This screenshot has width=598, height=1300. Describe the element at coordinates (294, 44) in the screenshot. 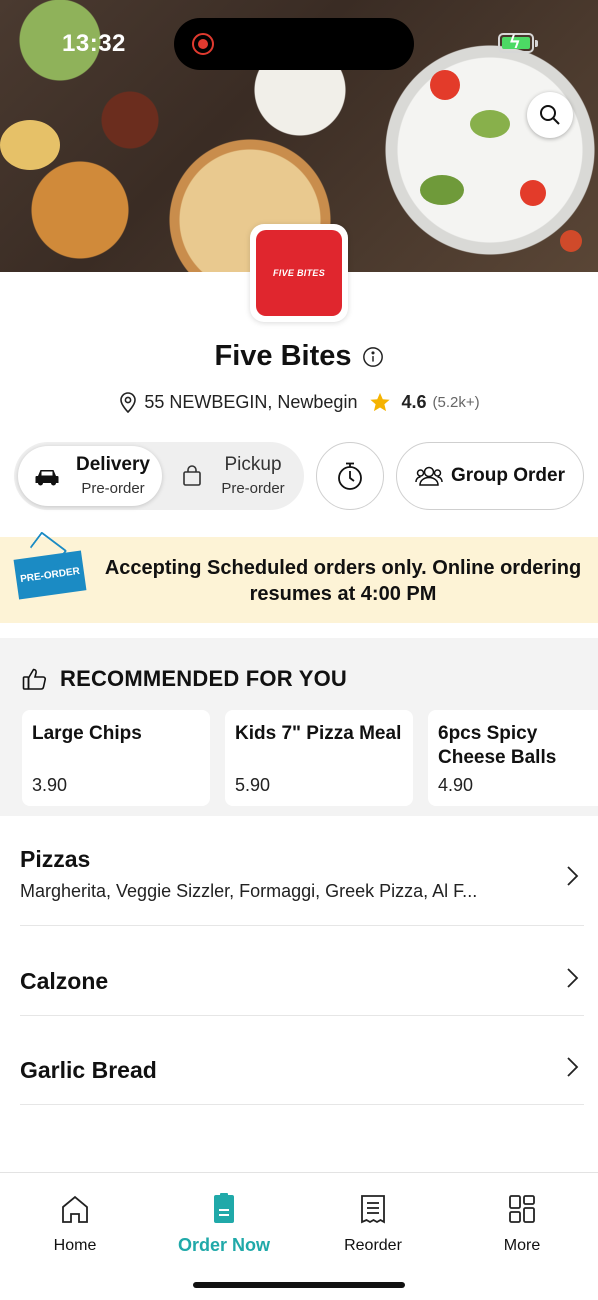

I see `dynamic-island` at that location.